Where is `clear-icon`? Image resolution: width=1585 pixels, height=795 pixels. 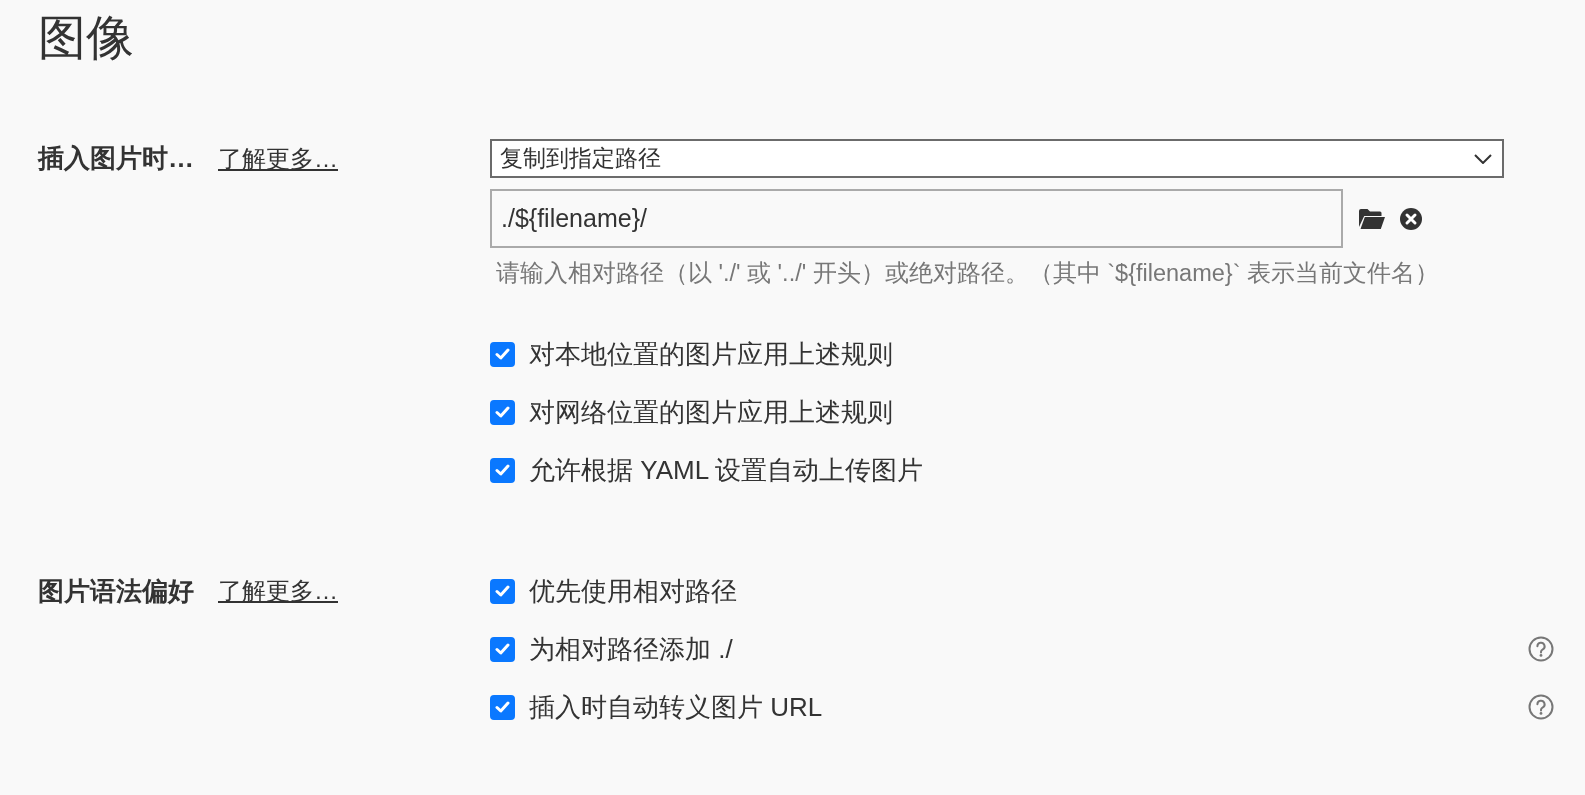 clear-icon is located at coordinates (1411, 218).